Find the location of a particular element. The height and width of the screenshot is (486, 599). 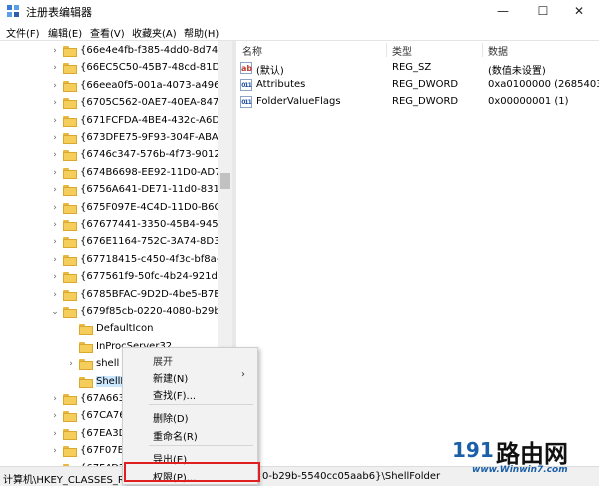

tree-key: › {6756A641-DE71-11d0-831B- is located at coordinates (109, 190).